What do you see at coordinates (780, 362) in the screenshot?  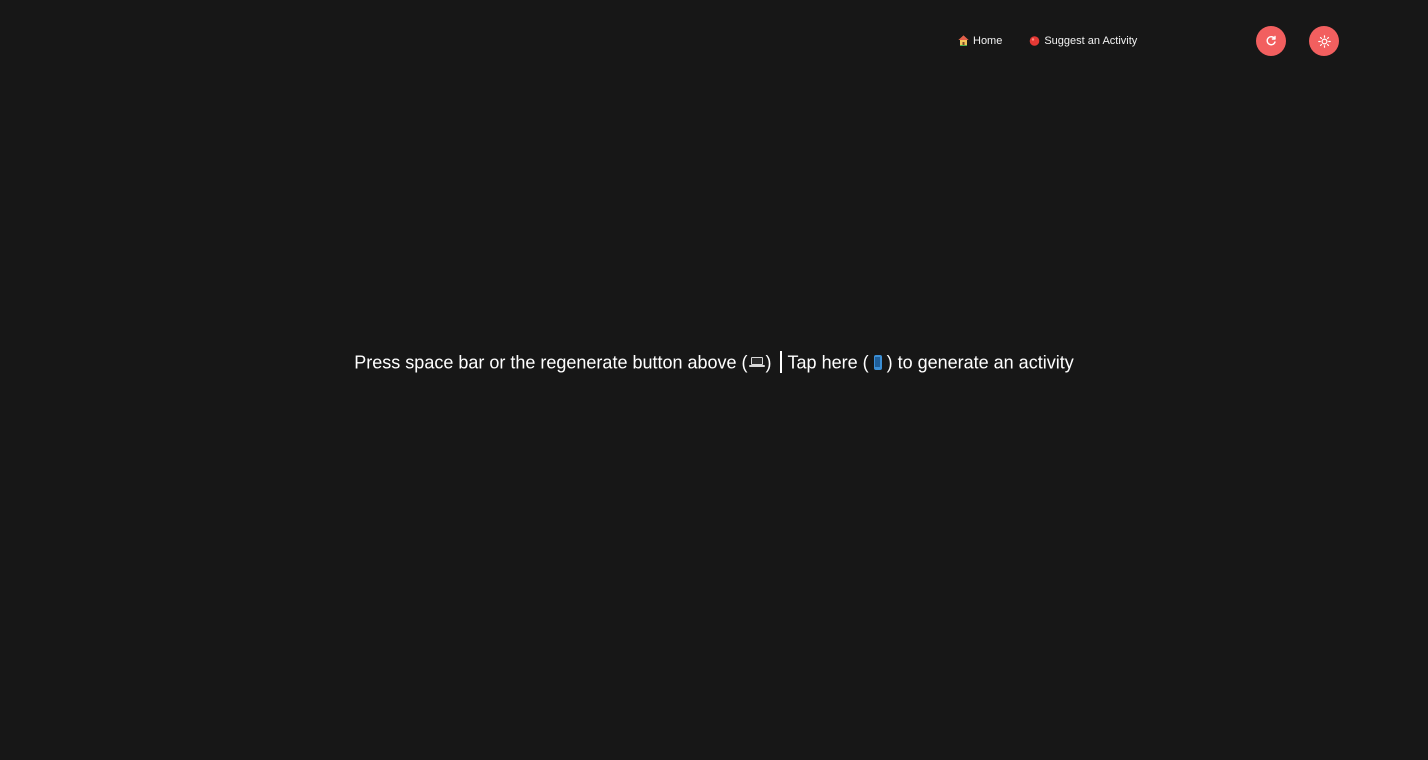 I see `divider` at bounding box center [780, 362].